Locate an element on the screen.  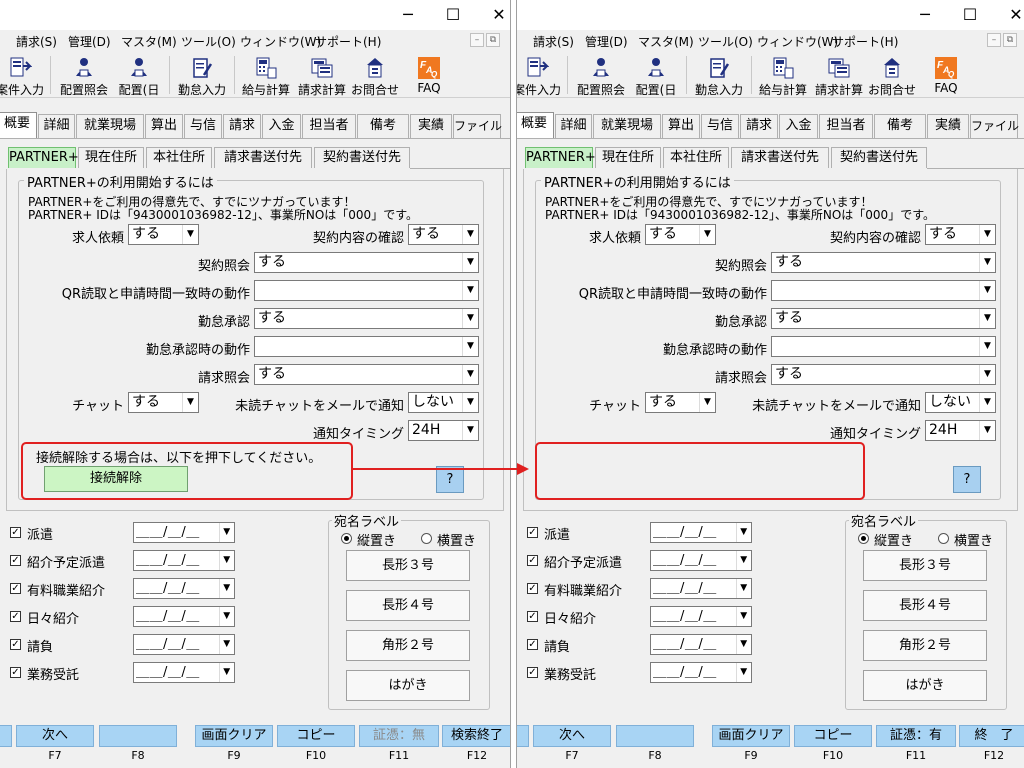
menu-tools: ツール(O) is located at coordinates (725, 41).